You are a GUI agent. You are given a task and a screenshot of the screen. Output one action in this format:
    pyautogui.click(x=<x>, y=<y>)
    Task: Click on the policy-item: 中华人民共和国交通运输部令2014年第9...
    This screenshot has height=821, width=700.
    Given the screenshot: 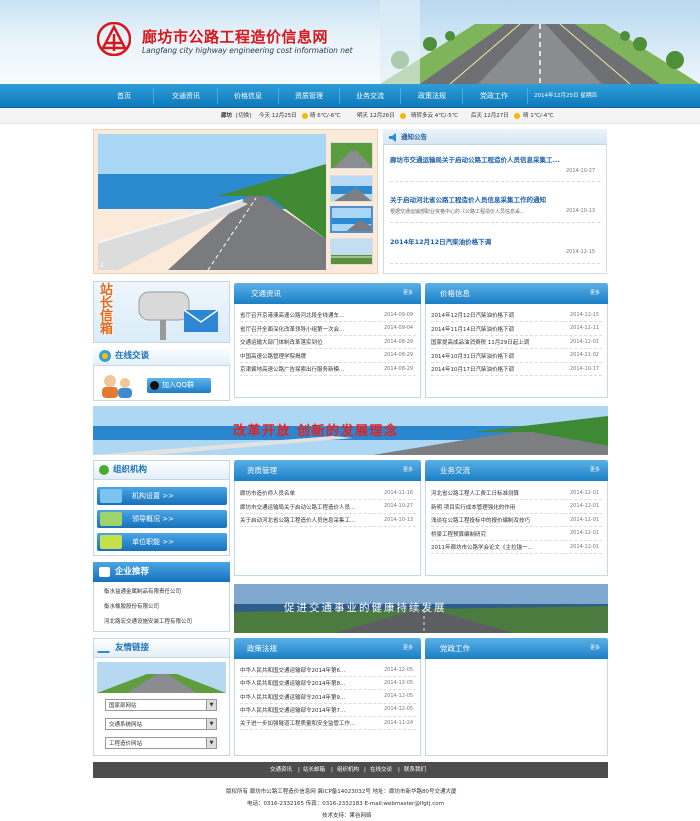 What is the action you would take?
    pyautogui.click(x=311, y=697)
    